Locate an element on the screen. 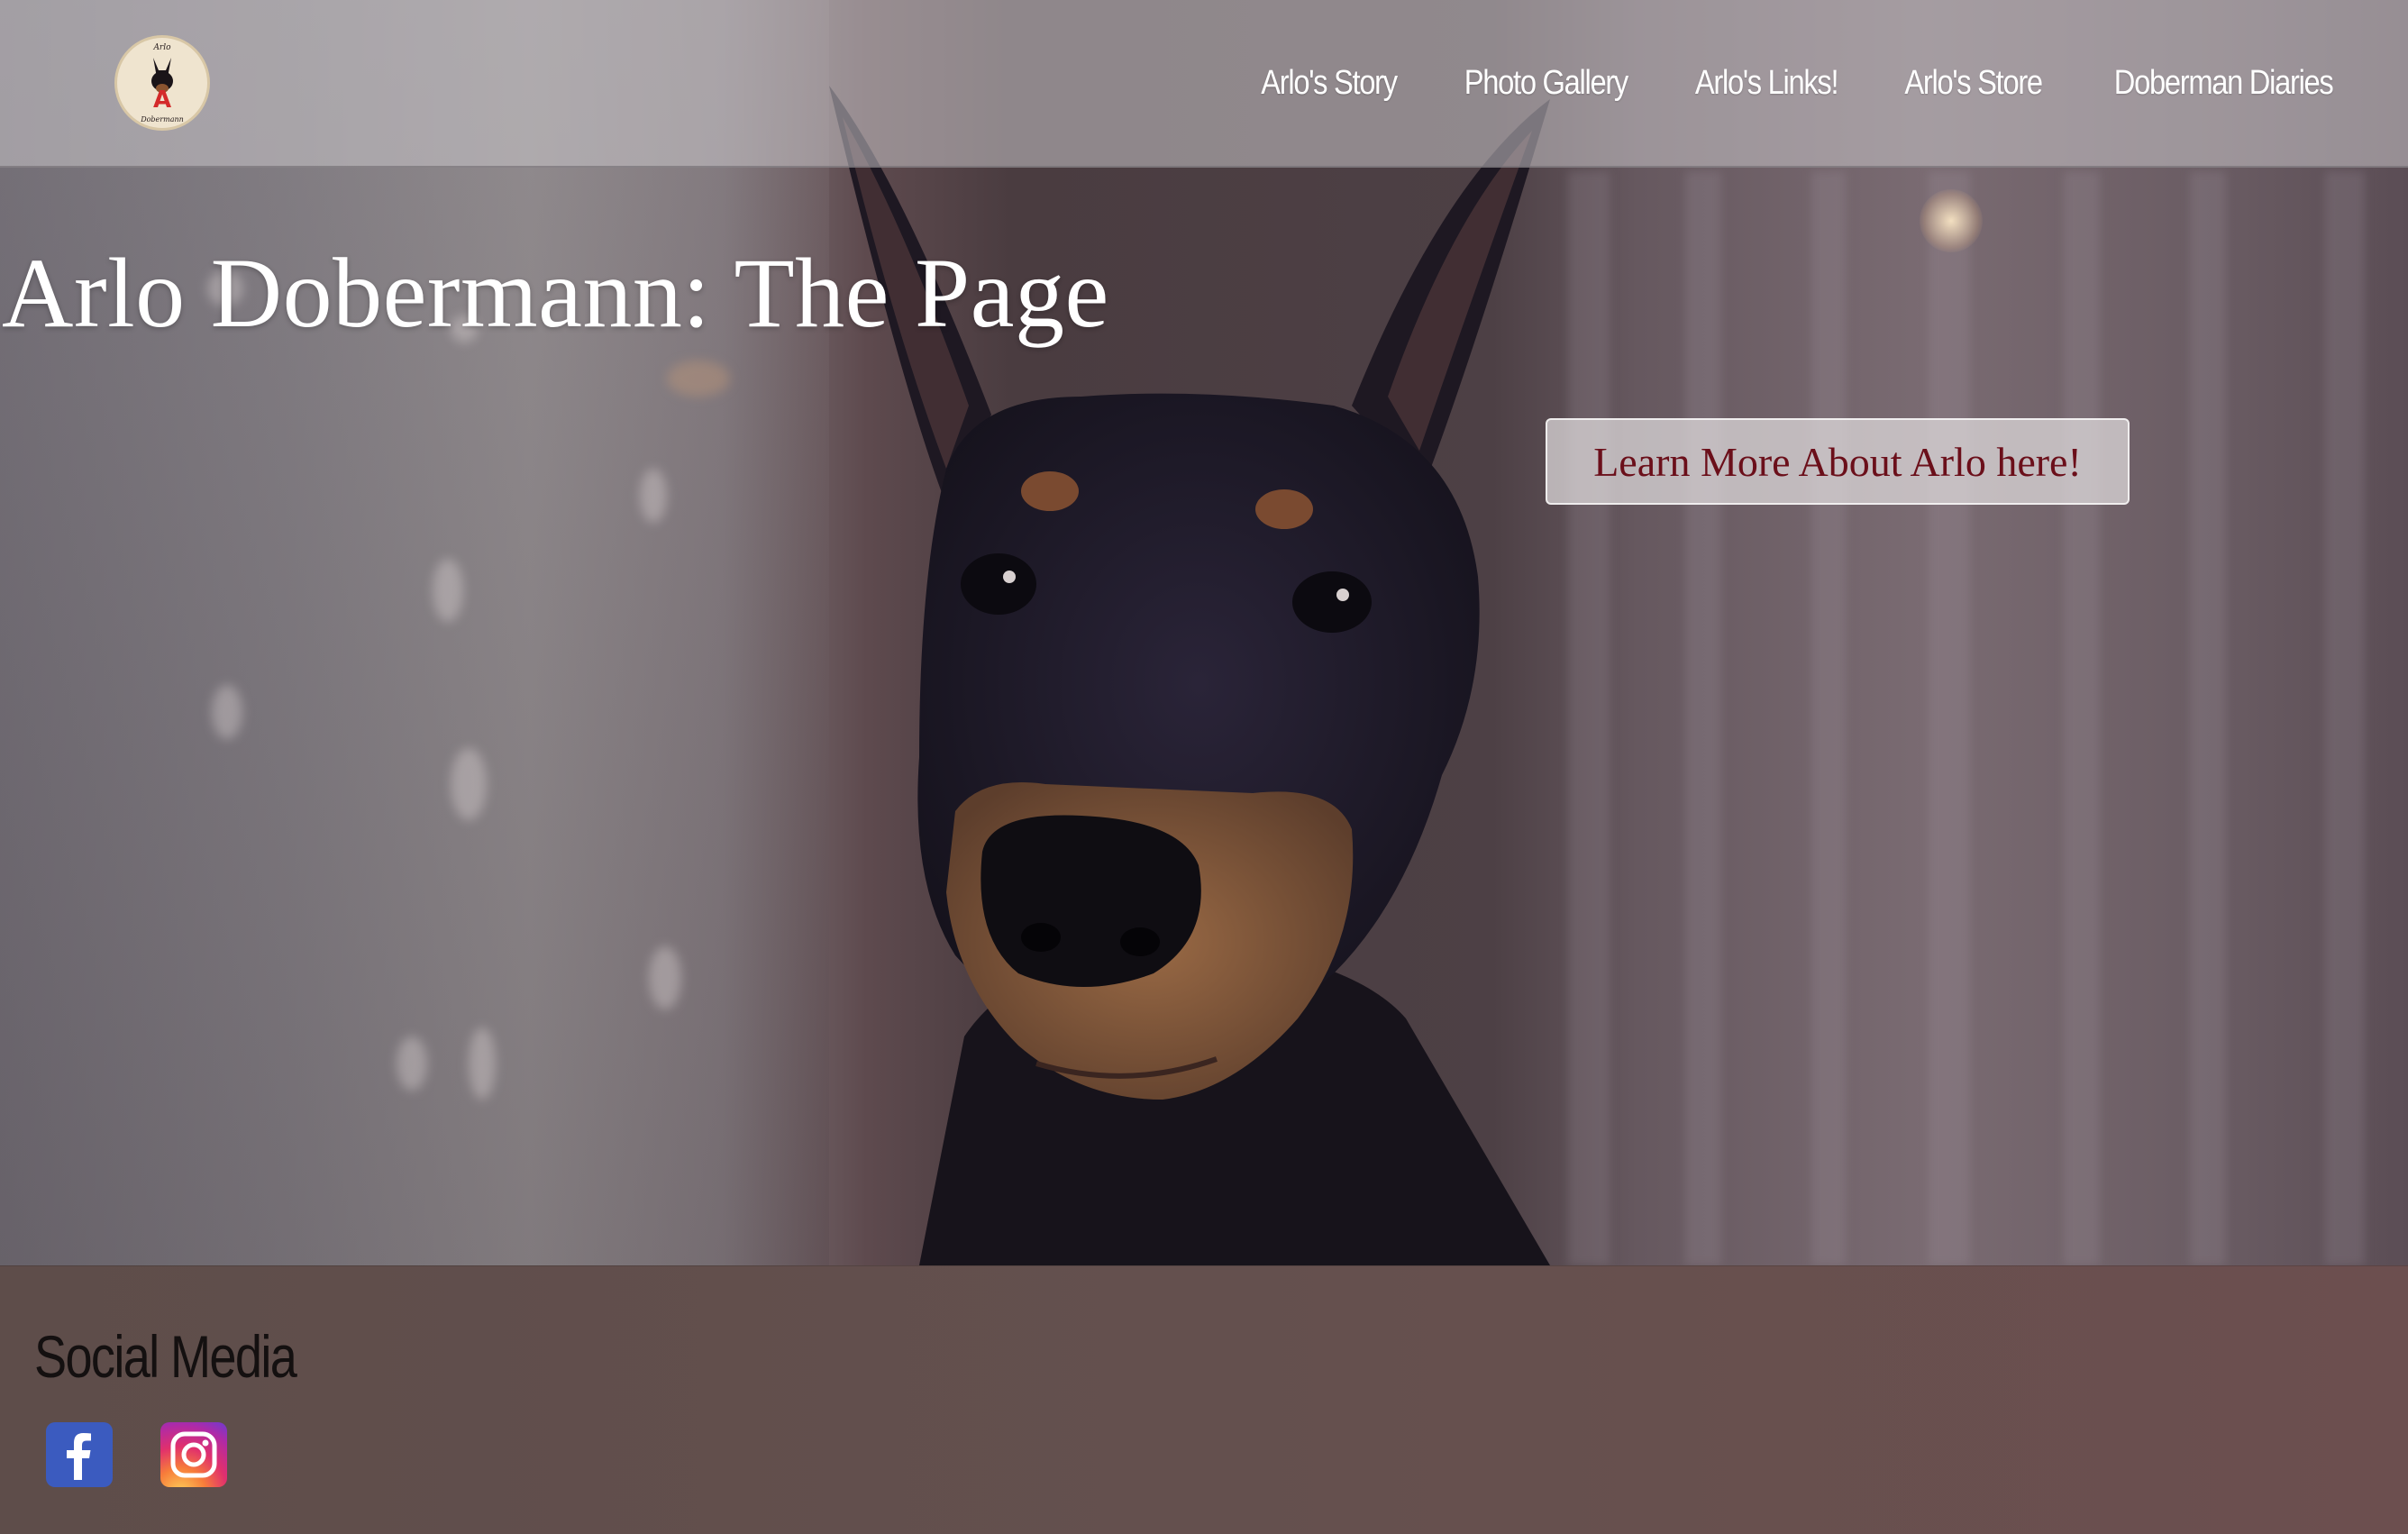 This screenshot has height=1534, width=2408. nav-link-photo-gallery: Photo Gallery is located at coordinates (1546, 83).